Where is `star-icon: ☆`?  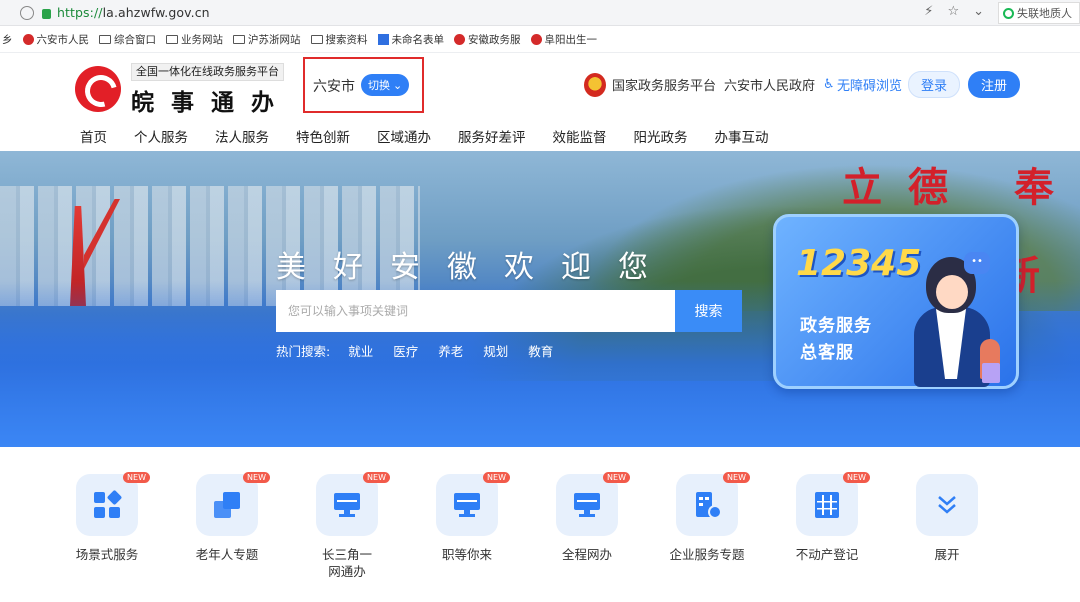 star-icon: ☆ is located at coordinates (953, 11).